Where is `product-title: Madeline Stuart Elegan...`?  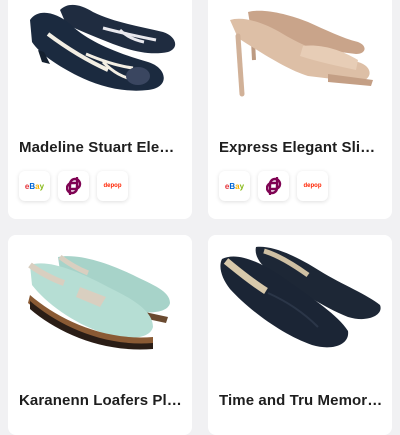
product-title: Madeline Stuart Elegan... is located at coordinates (101, 147).